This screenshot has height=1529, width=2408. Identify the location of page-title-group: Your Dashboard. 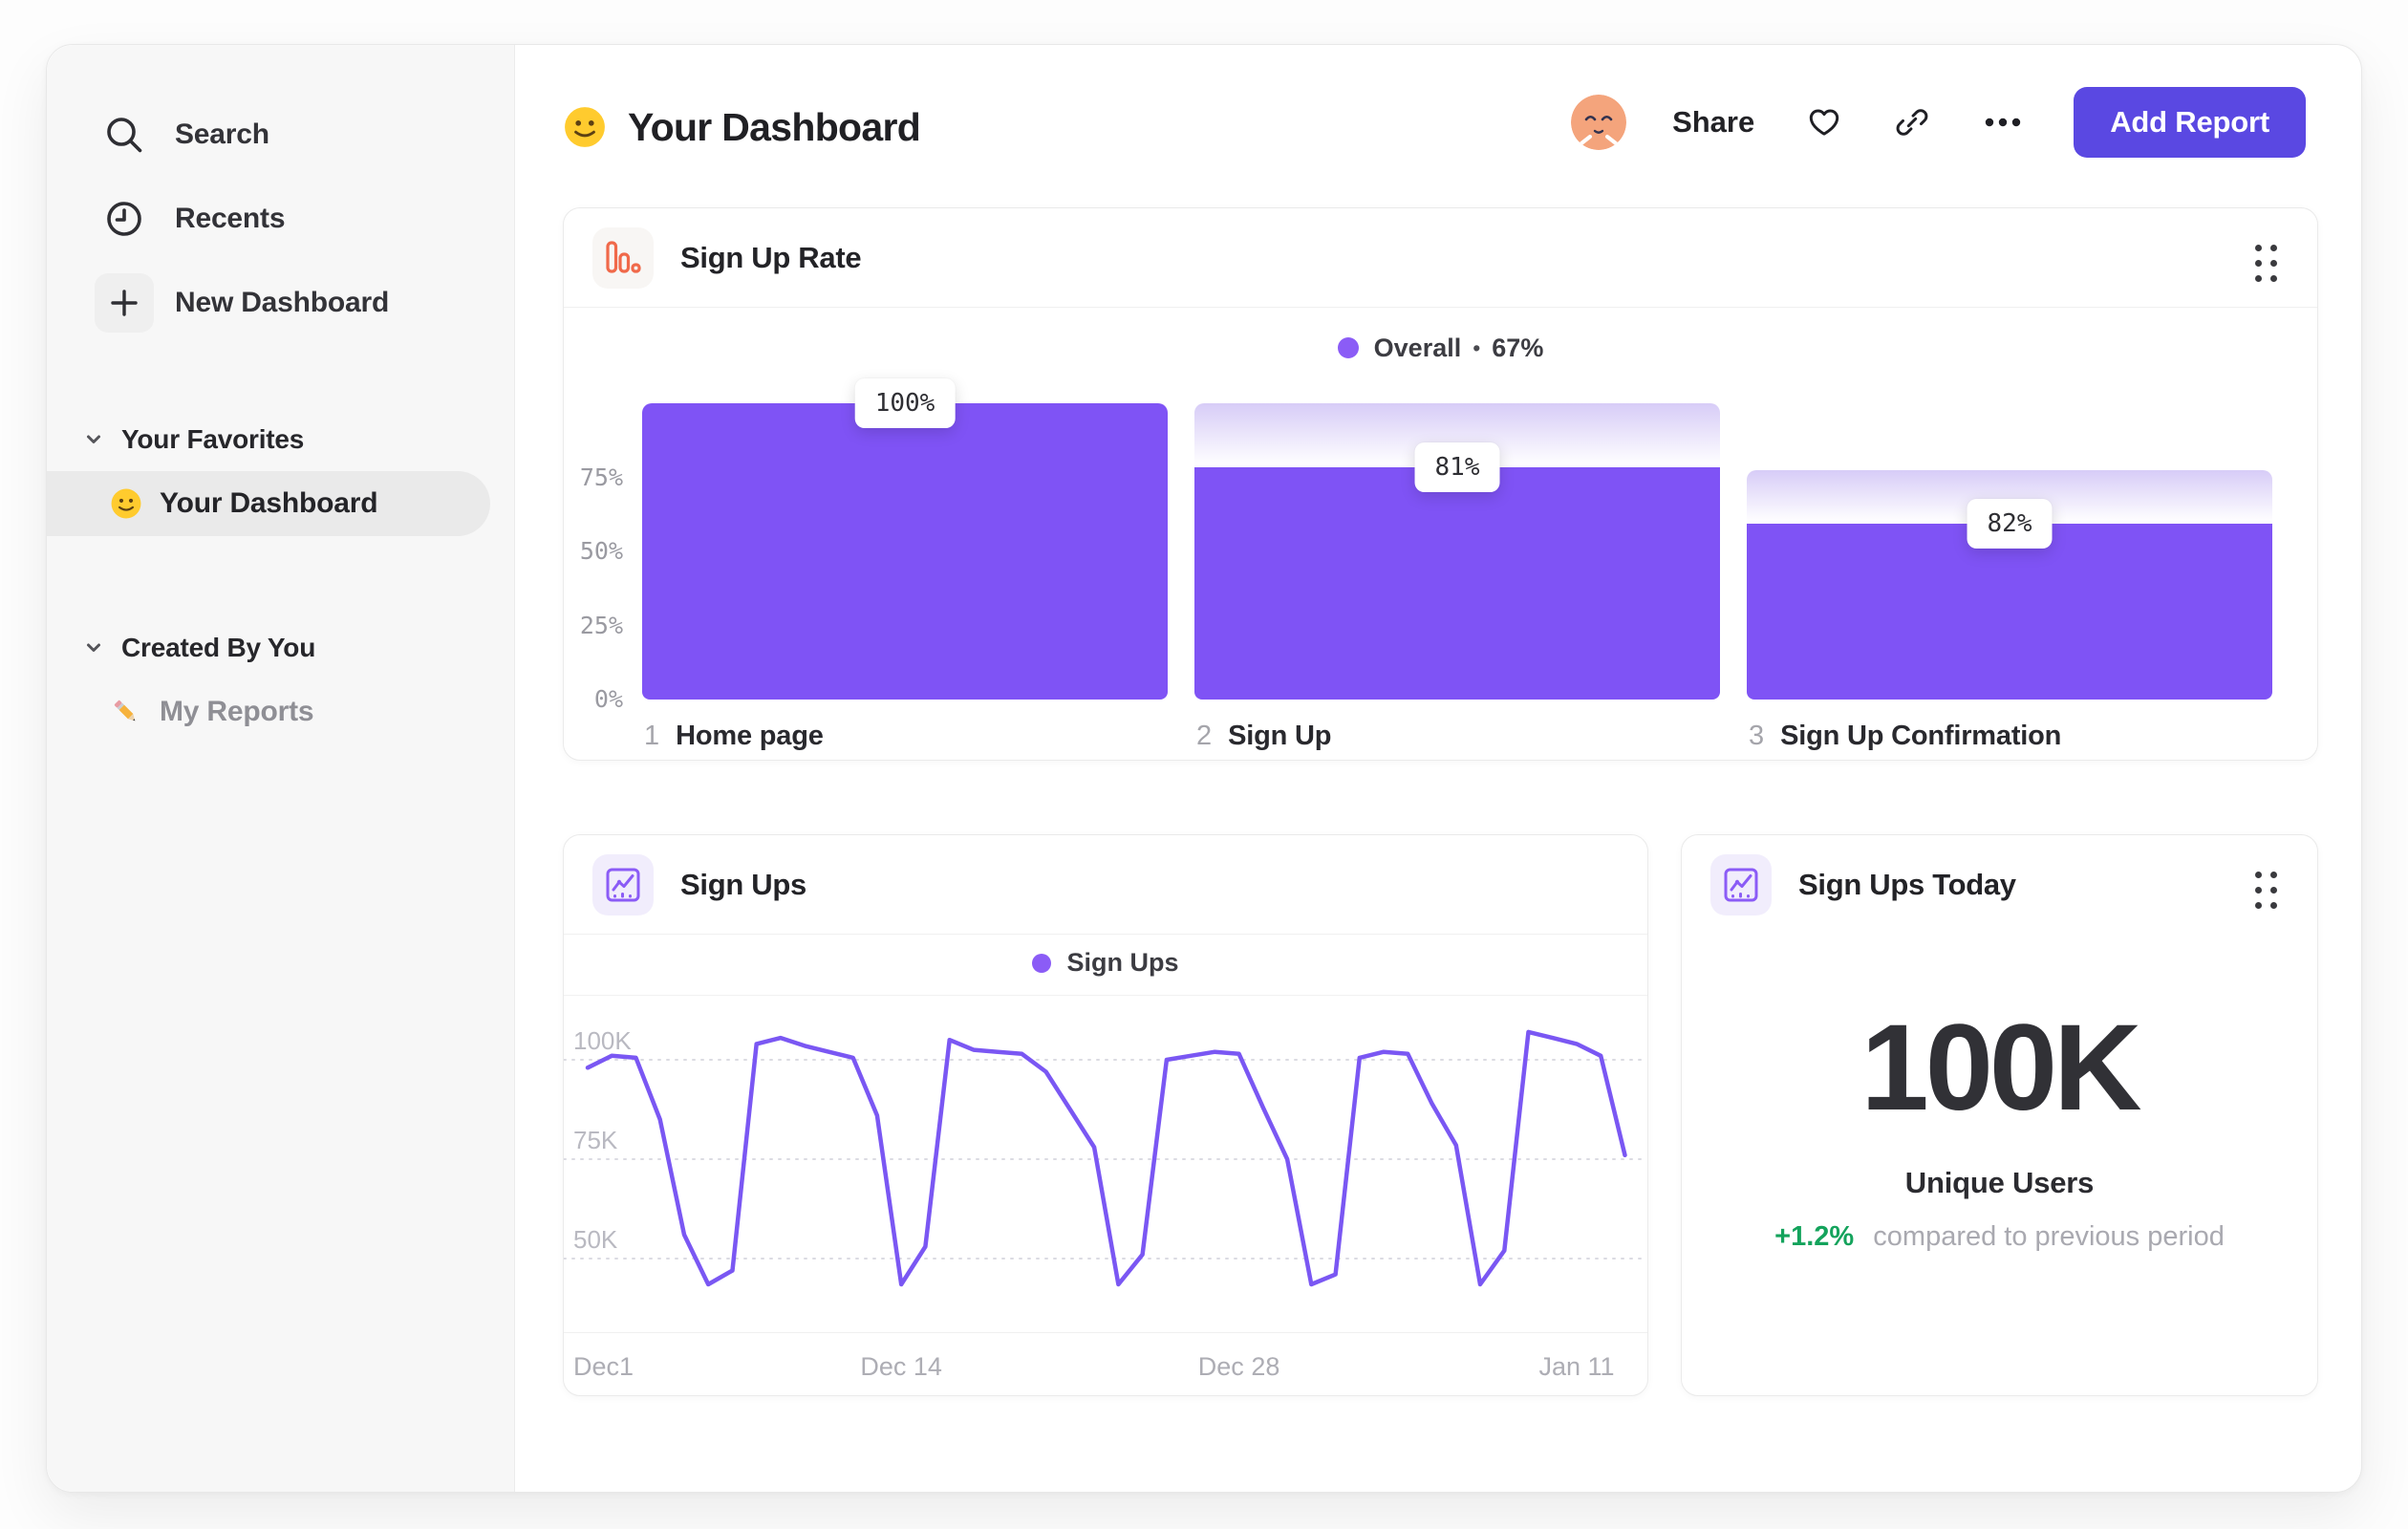
(742, 127).